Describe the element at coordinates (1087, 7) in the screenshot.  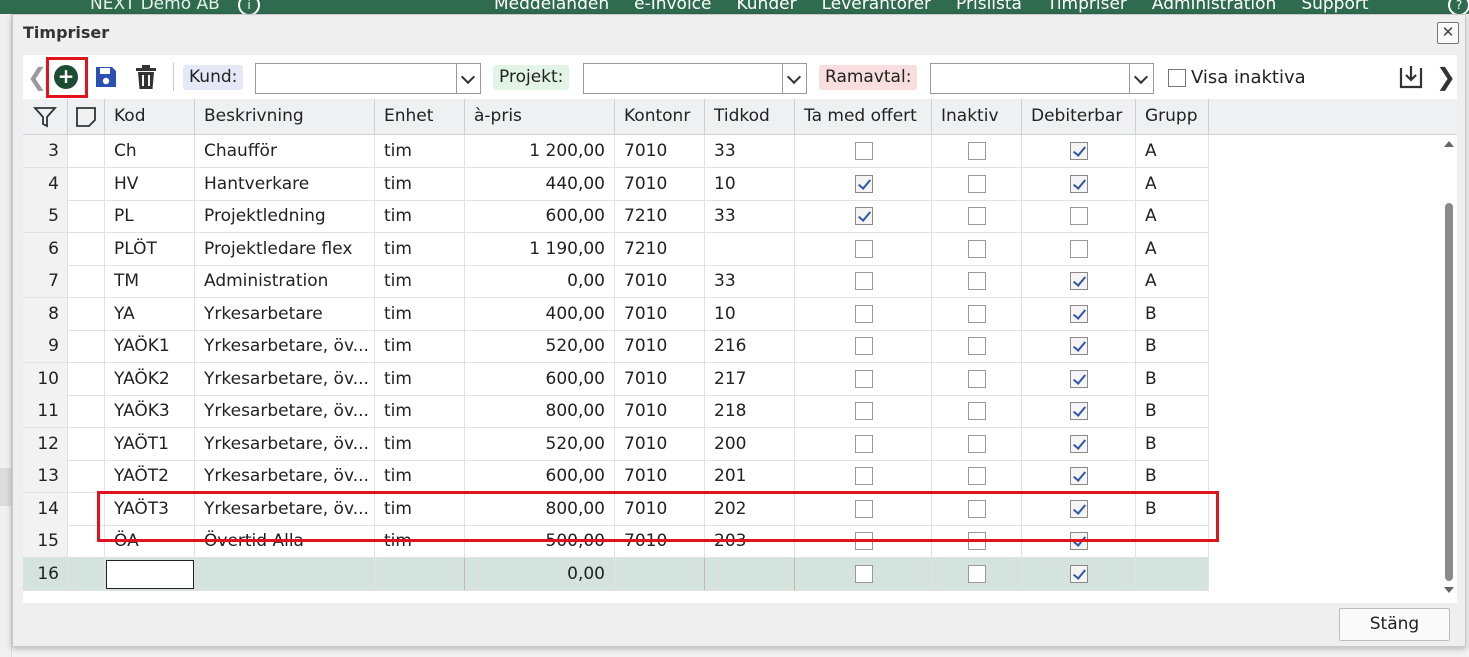
I see `menu-timpriser: Timpriser` at that location.